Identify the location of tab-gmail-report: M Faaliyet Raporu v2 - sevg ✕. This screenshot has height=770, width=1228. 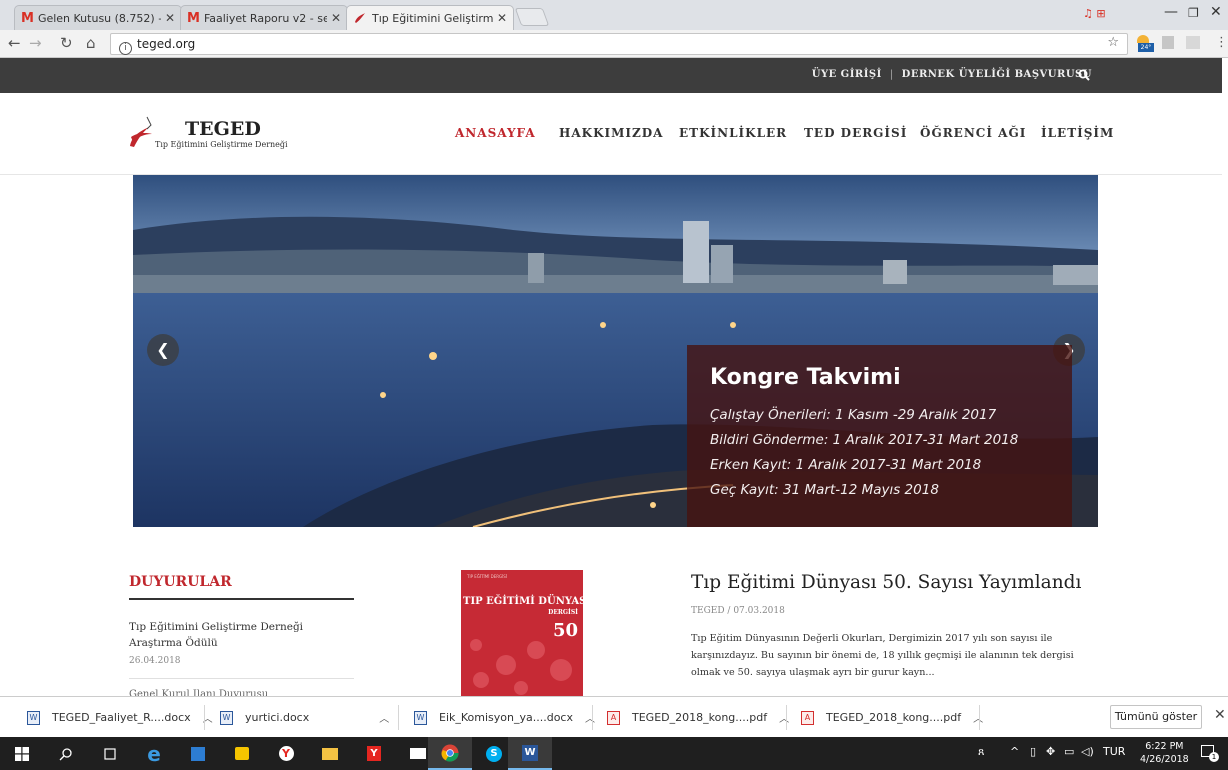
(264, 17).